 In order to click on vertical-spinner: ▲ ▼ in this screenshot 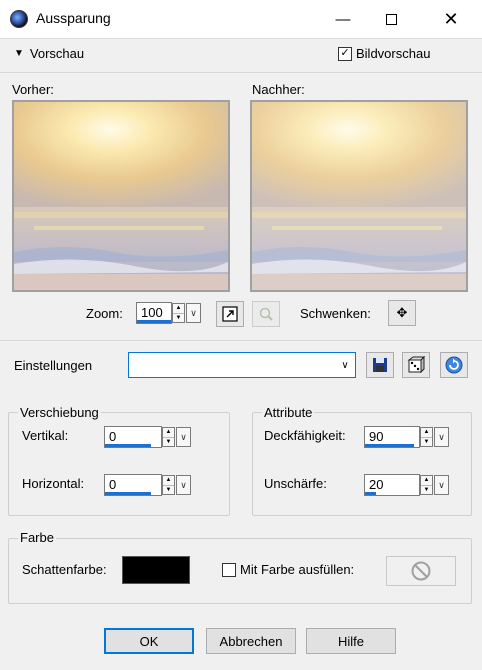, I will do `click(168, 437)`.